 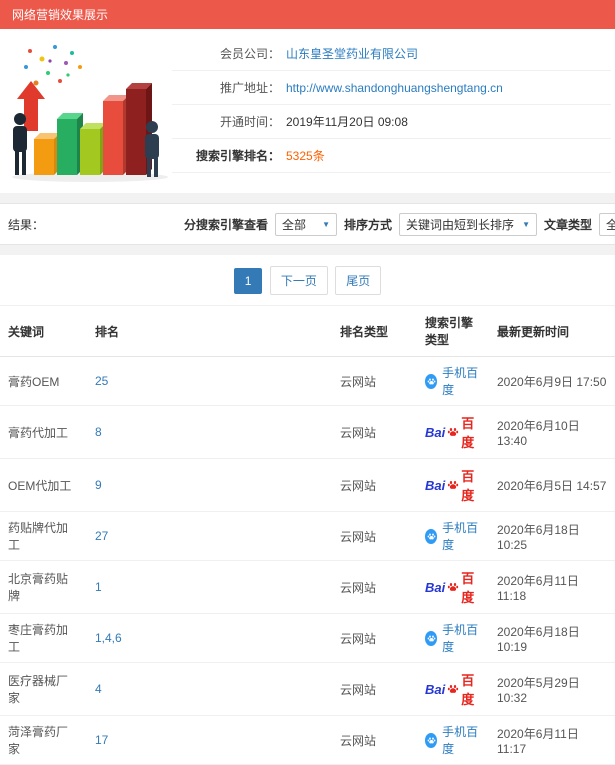 What do you see at coordinates (98, 485) in the screenshot?
I see `rank-link: 9` at bounding box center [98, 485].